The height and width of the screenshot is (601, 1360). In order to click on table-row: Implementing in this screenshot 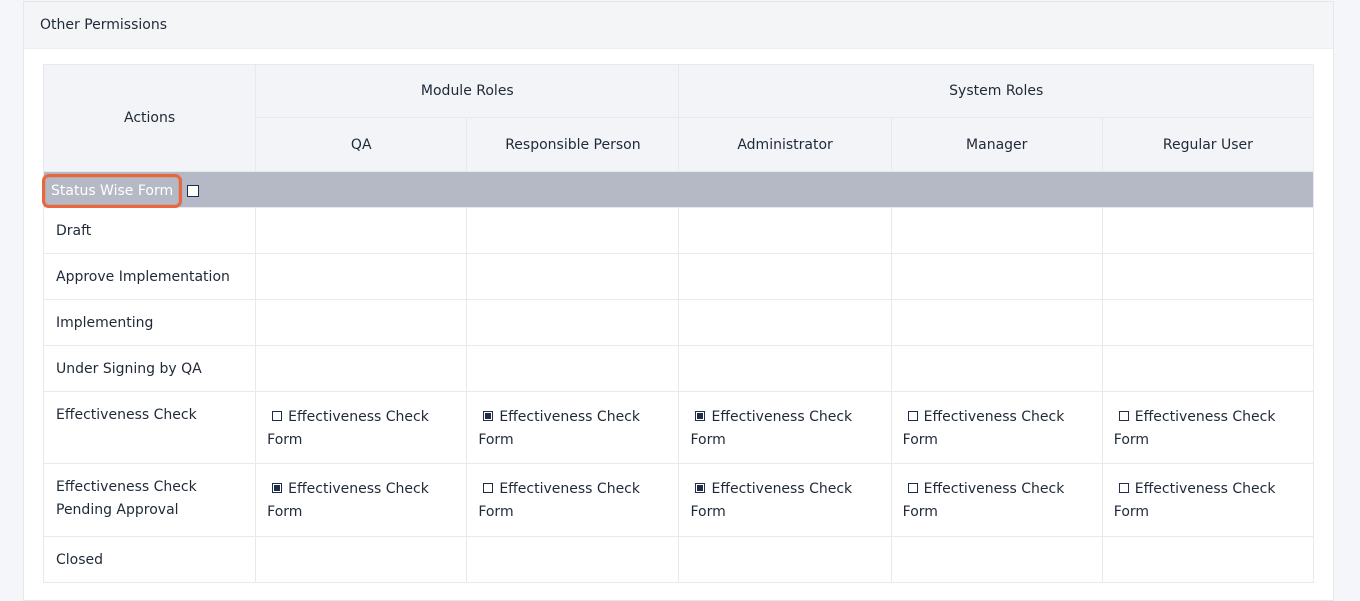, I will do `click(678, 322)`.